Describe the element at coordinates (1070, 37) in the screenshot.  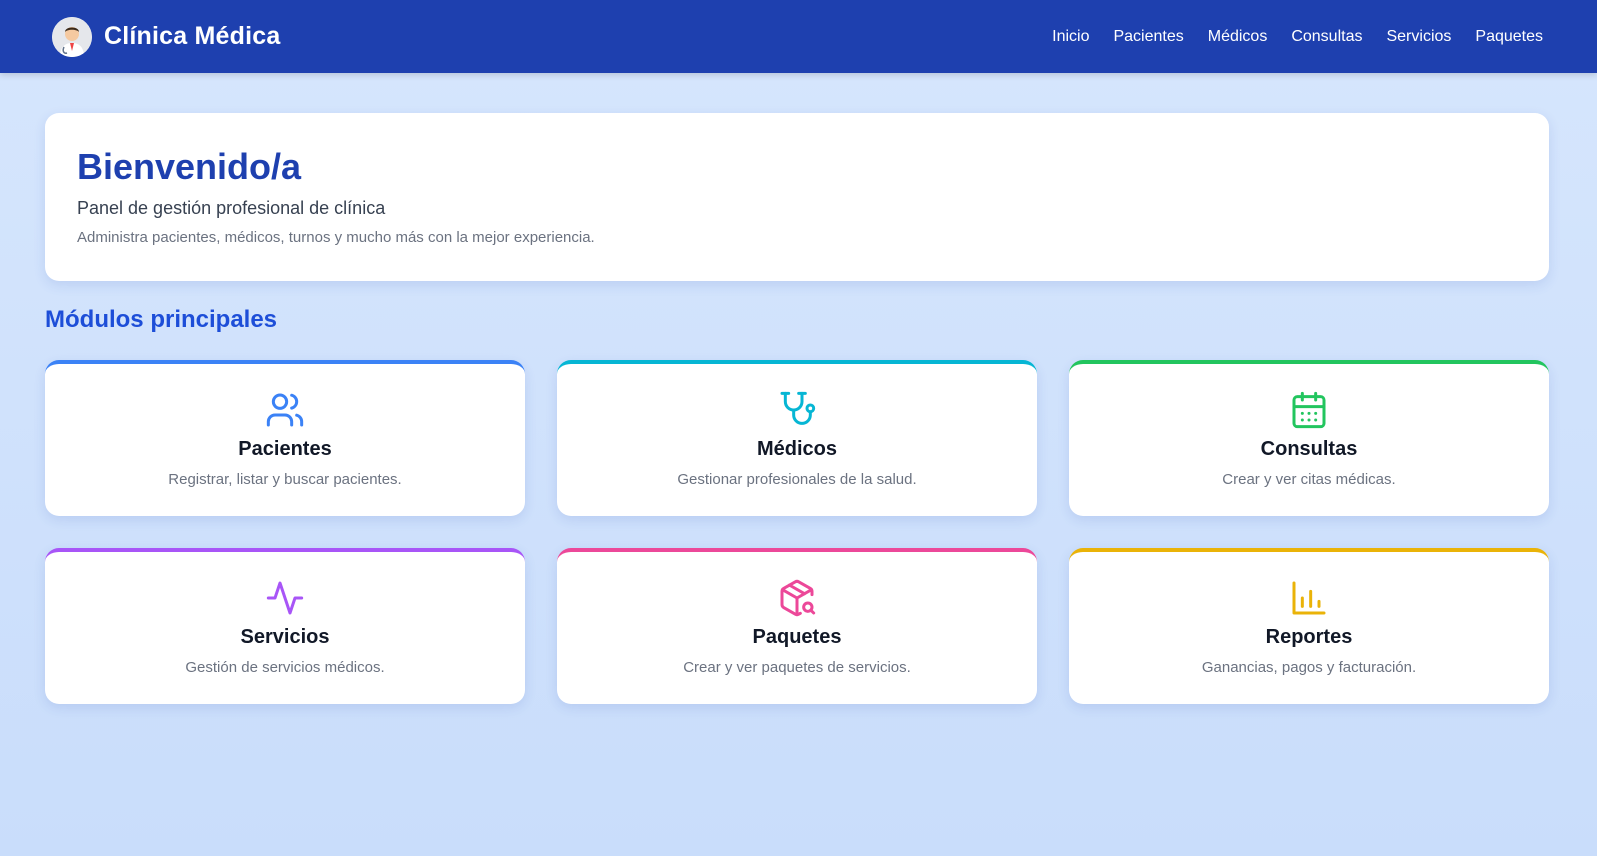
I see `nav-link-inicio: Inicio` at that location.